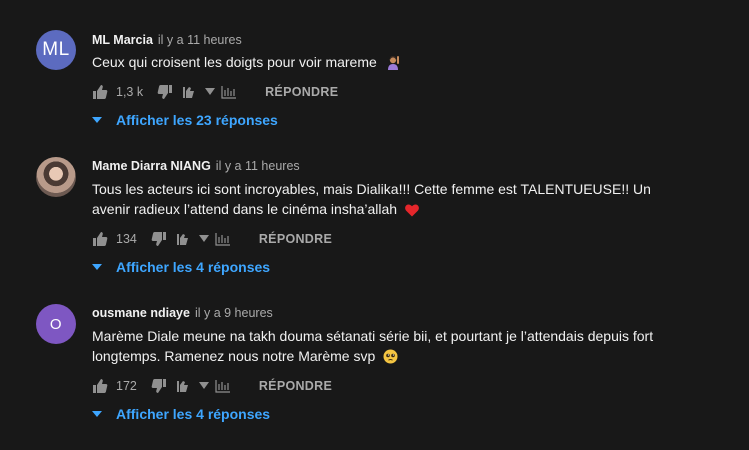 Image resolution: width=749 pixels, height=450 pixels. I want to click on comment-header: ousmane ndiaye il y a 9 heures, so click(182, 313).